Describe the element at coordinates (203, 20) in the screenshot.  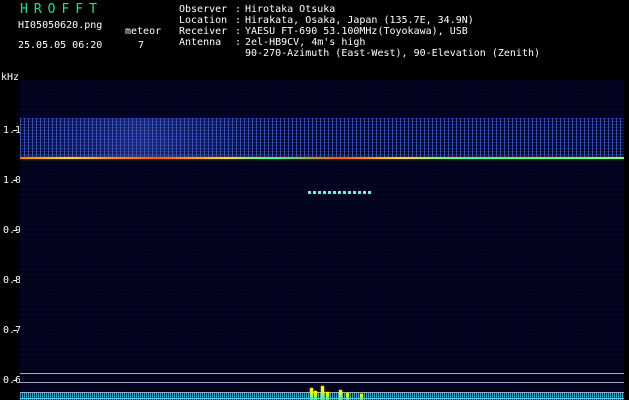
I see `info-key: Location` at that location.